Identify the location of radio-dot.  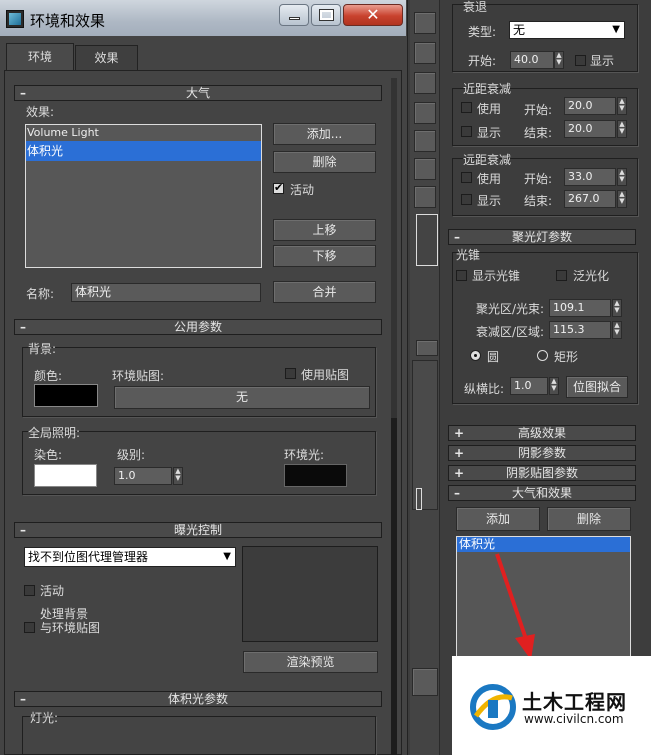
(475, 355).